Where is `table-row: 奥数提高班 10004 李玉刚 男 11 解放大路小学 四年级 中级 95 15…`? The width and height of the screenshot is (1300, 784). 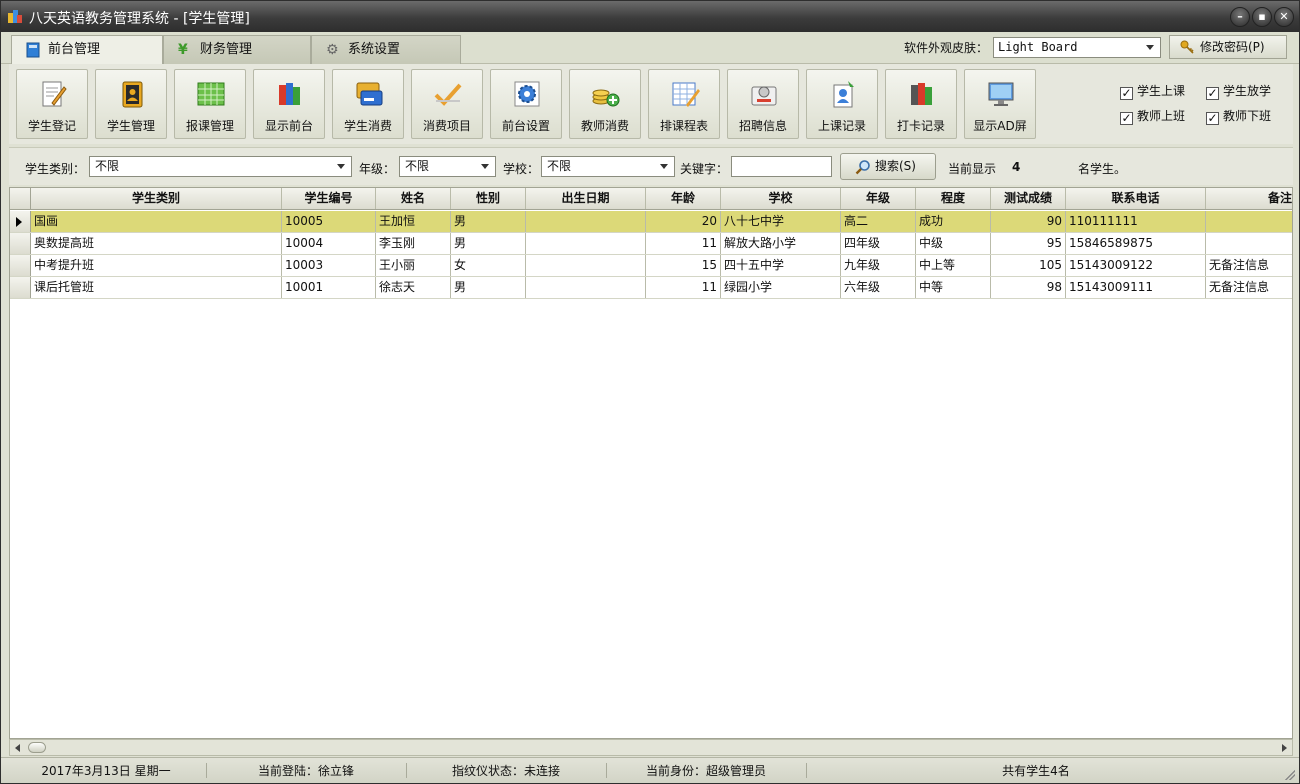
table-row: 奥数提高班 10004 李玉刚 男 11 解放大路小学 四年级 中级 95 15… is located at coordinates (651, 244).